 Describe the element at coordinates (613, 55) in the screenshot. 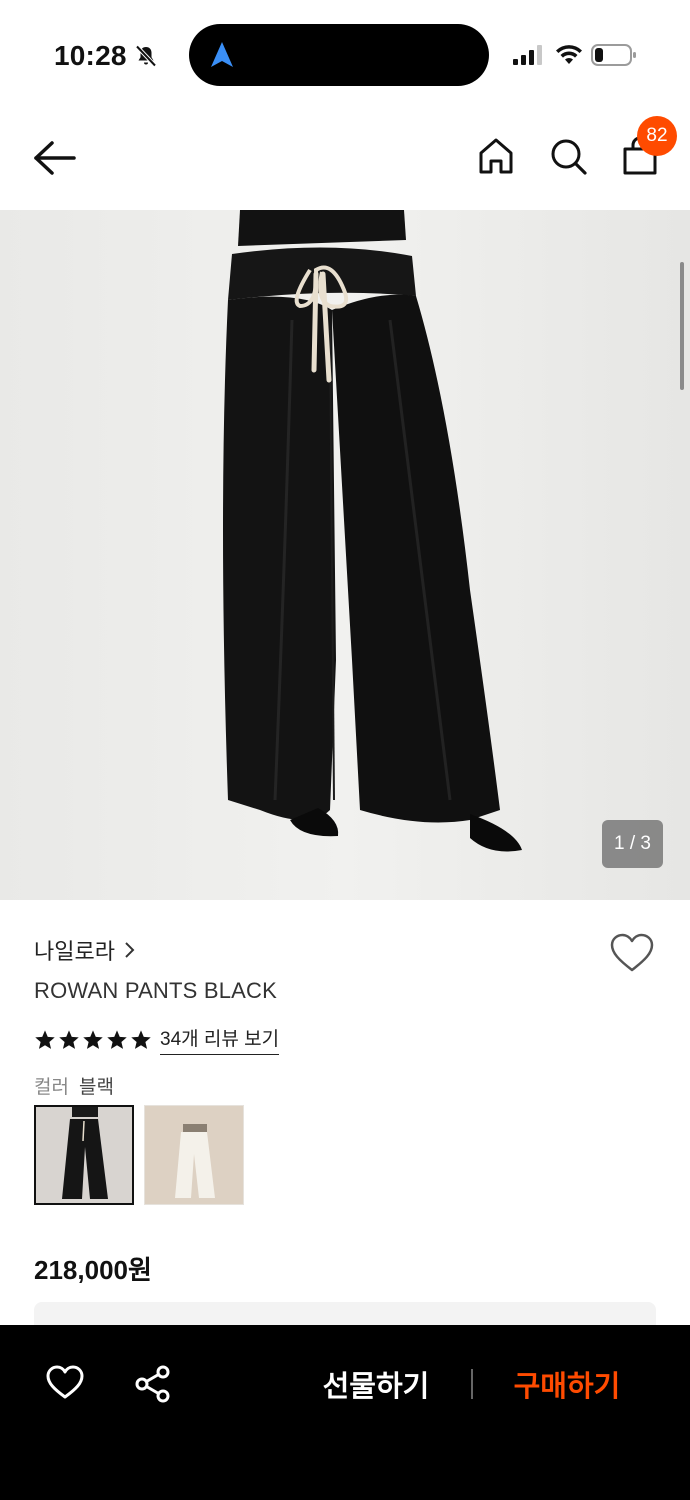

I see `battery-icon` at that location.